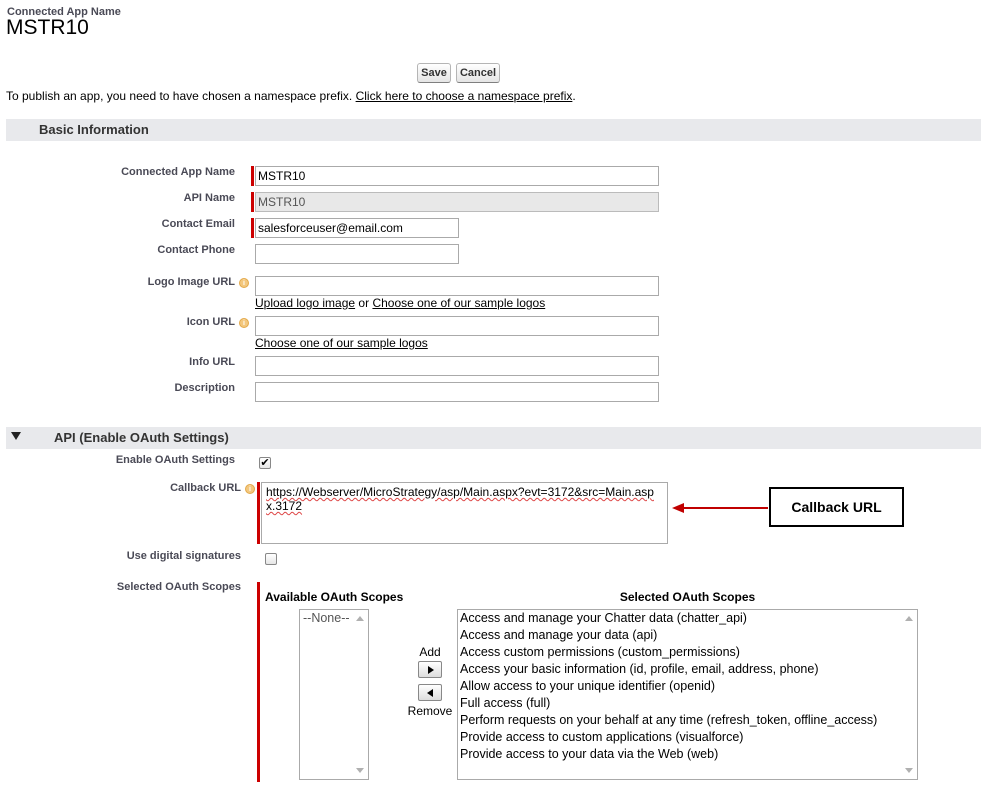 The image size is (981, 807). What do you see at coordinates (720, 508) in the screenshot?
I see `annotation-arrow` at bounding box center [720, 508].